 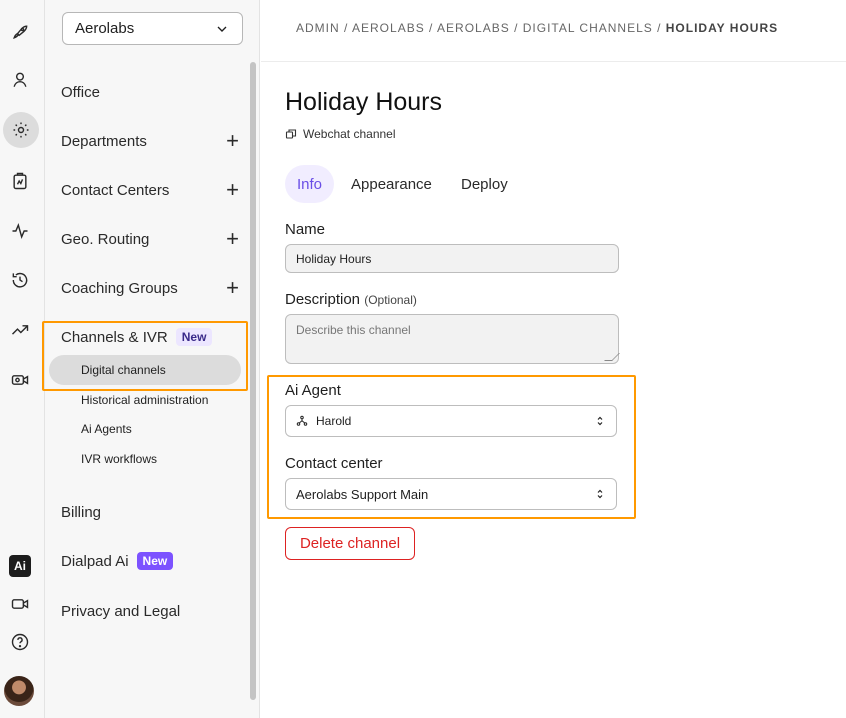 I want to click on sidebar-item-label: Coaching Groups, so click(x=119, y=288).